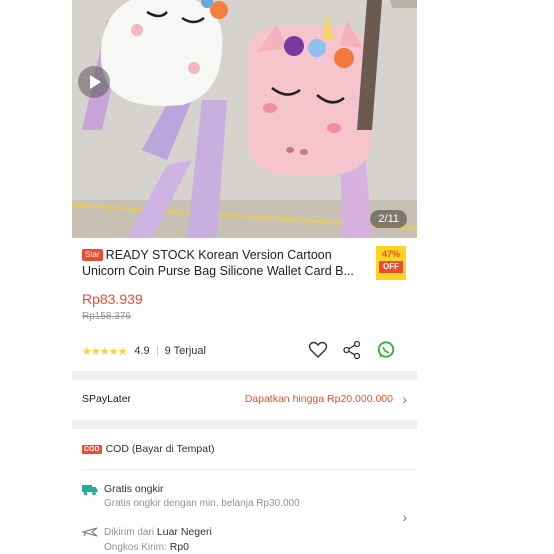 The height and width of the screenshot is (554, 554). What do you see at coordinates (107, 399) in the screenshot?
I see `spaylater-label: SPayLater` at bounding box center [107, 399].